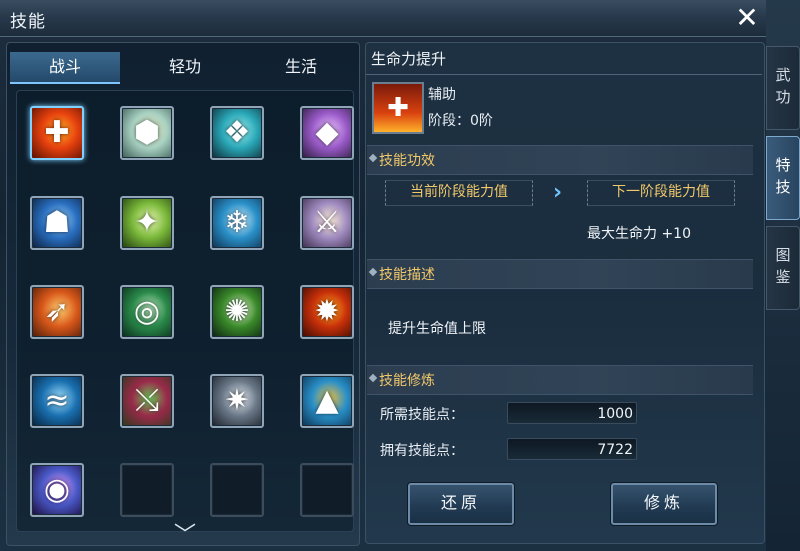  Describe the element at coordinates (783, 75) in the screenshot. I see `side-tab-char: 武` at that location.